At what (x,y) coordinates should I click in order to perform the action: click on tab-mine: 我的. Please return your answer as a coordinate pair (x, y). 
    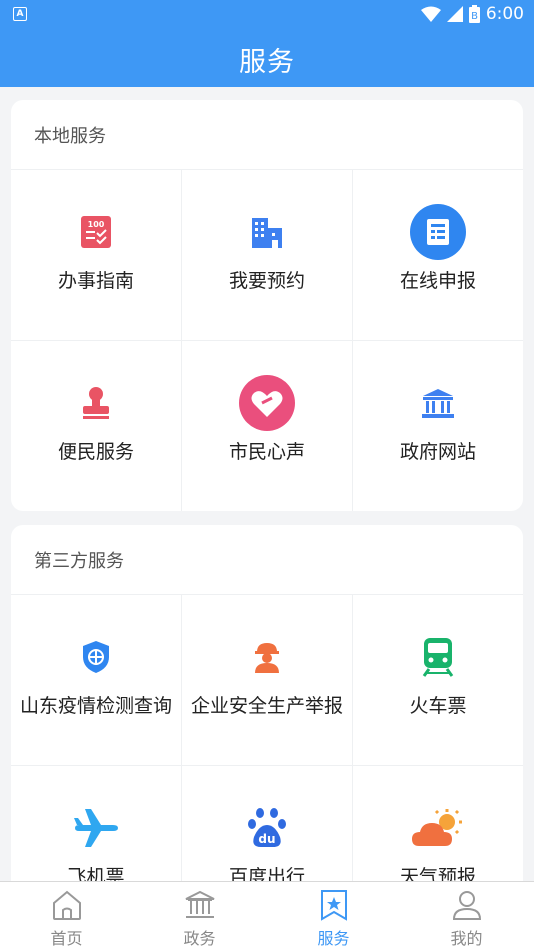
    Looking at the image, I should click on (466, 916).